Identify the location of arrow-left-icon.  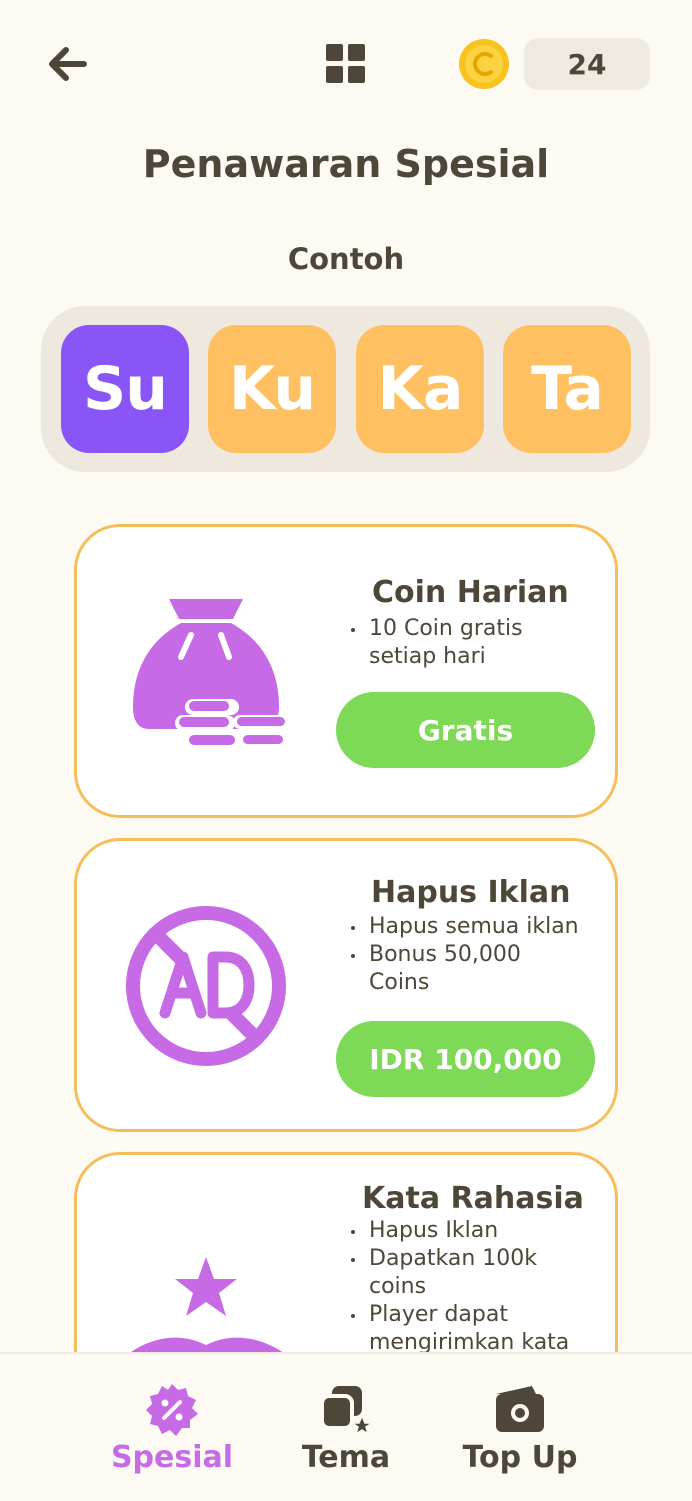
(68, 64).